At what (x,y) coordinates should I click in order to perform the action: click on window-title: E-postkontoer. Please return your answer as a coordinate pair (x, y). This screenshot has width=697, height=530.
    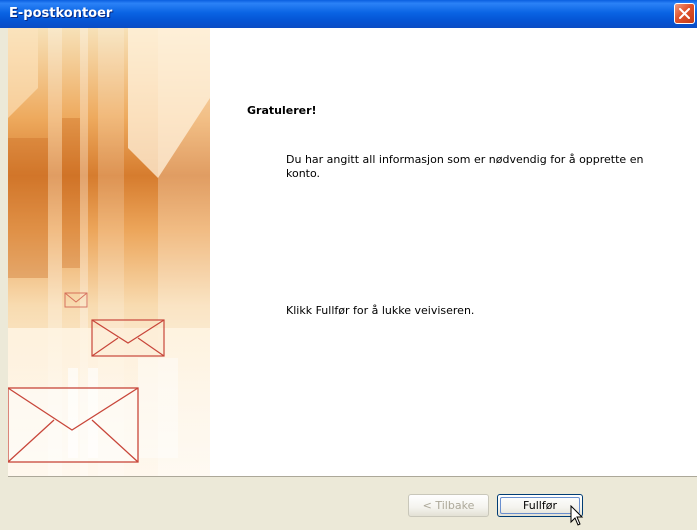
    Looking at the image, I should click on (61, 13).